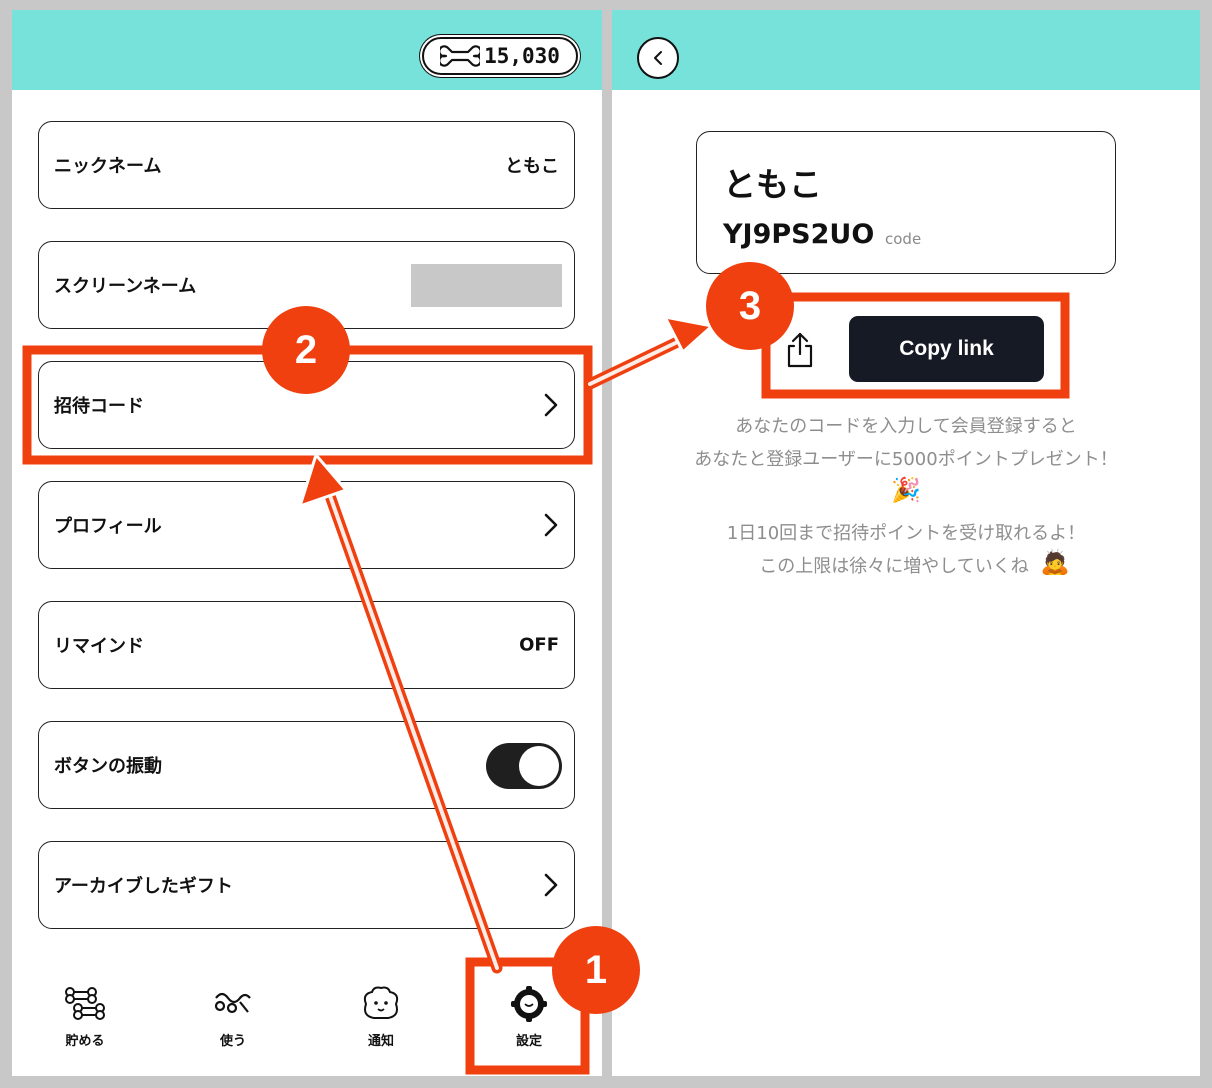  I want to click on invite-card: ともこ YJ9PS2UO code, so click(906, 202).